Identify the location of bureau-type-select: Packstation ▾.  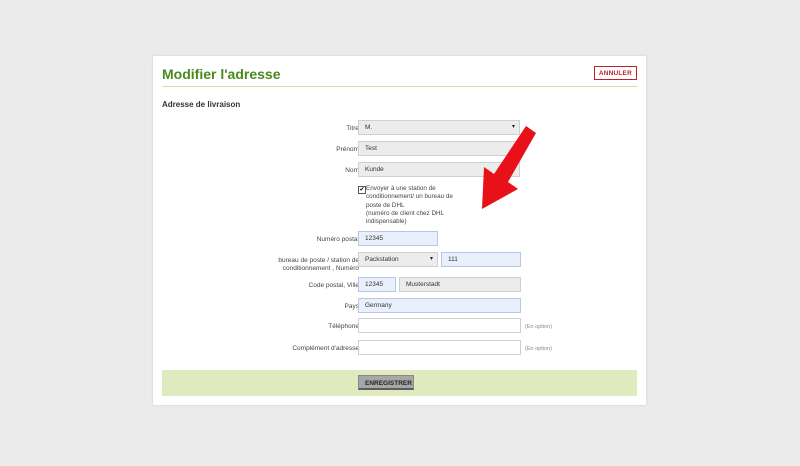
(398, 259).